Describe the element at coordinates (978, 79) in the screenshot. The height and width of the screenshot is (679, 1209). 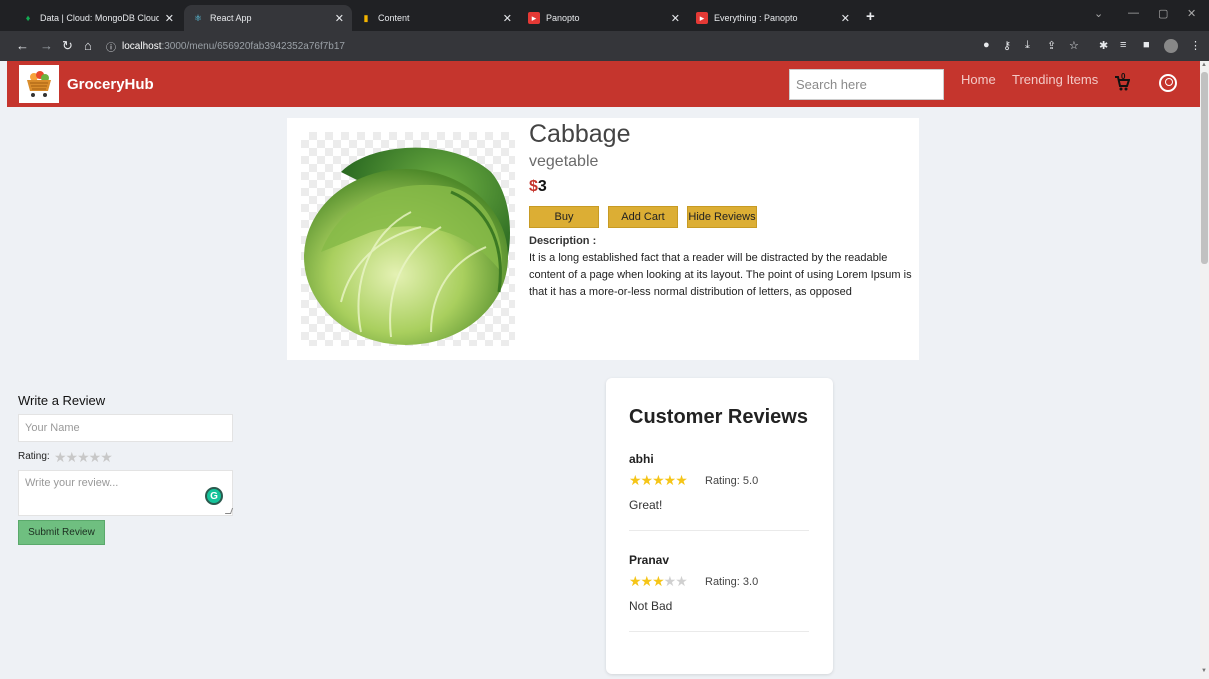
I see `nav-home: Home` at that location.